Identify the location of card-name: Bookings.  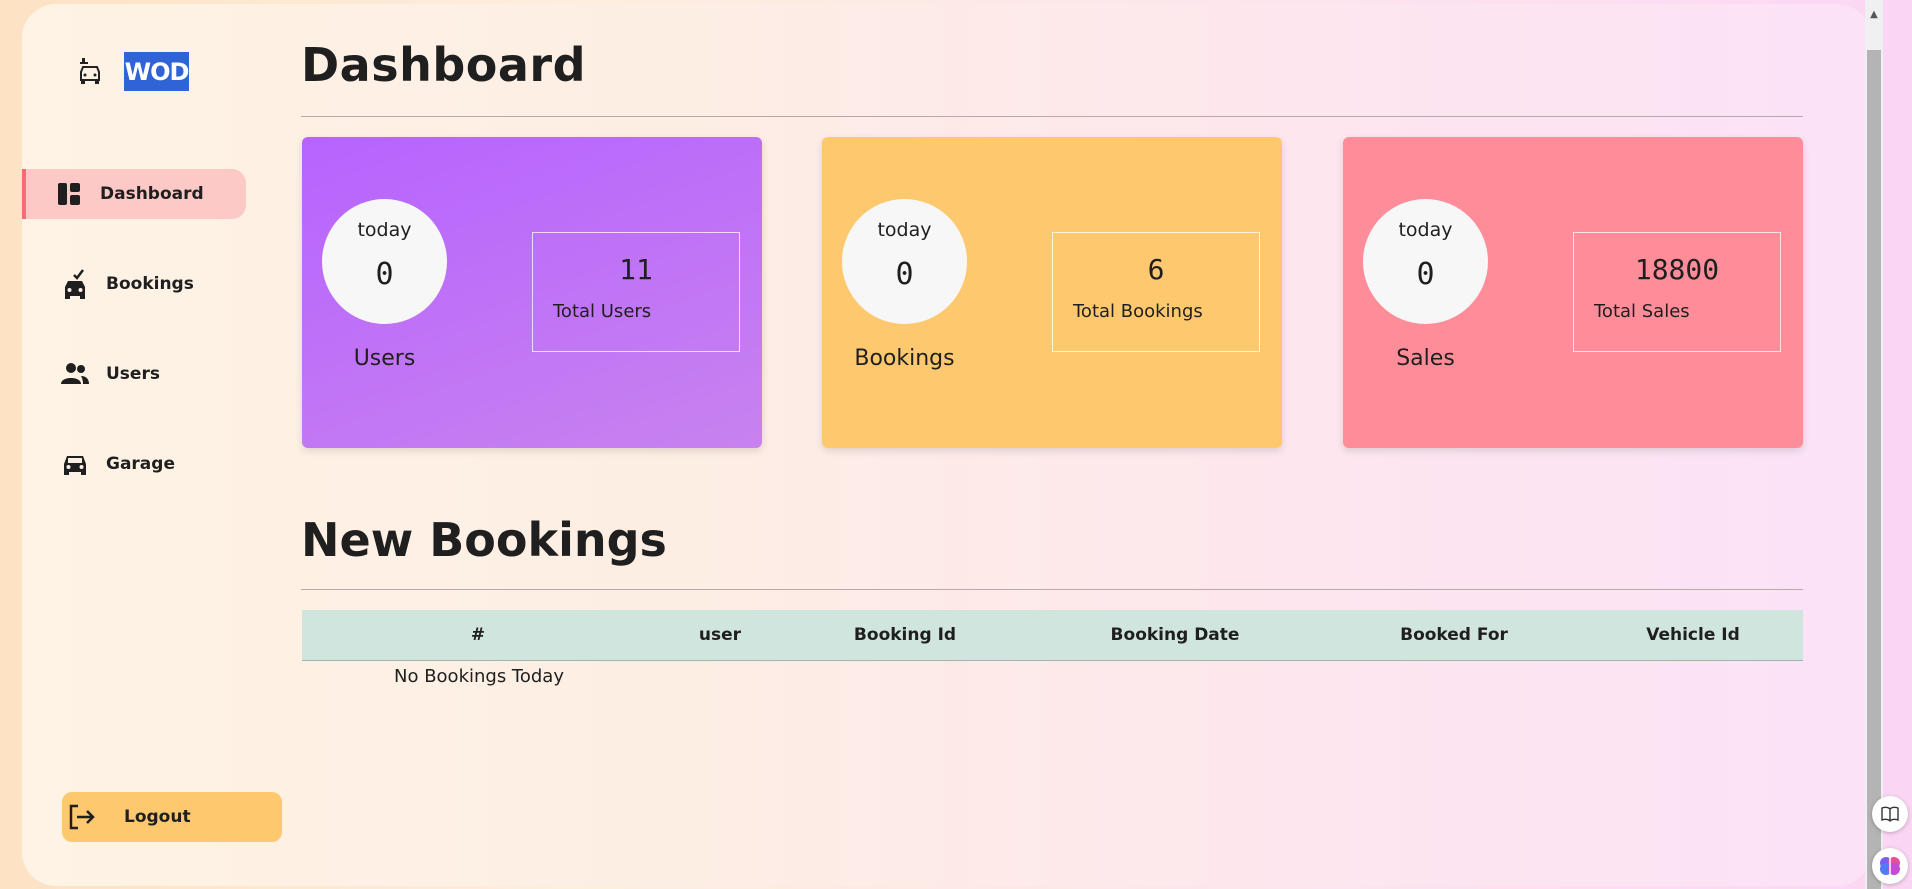
(904, 358).